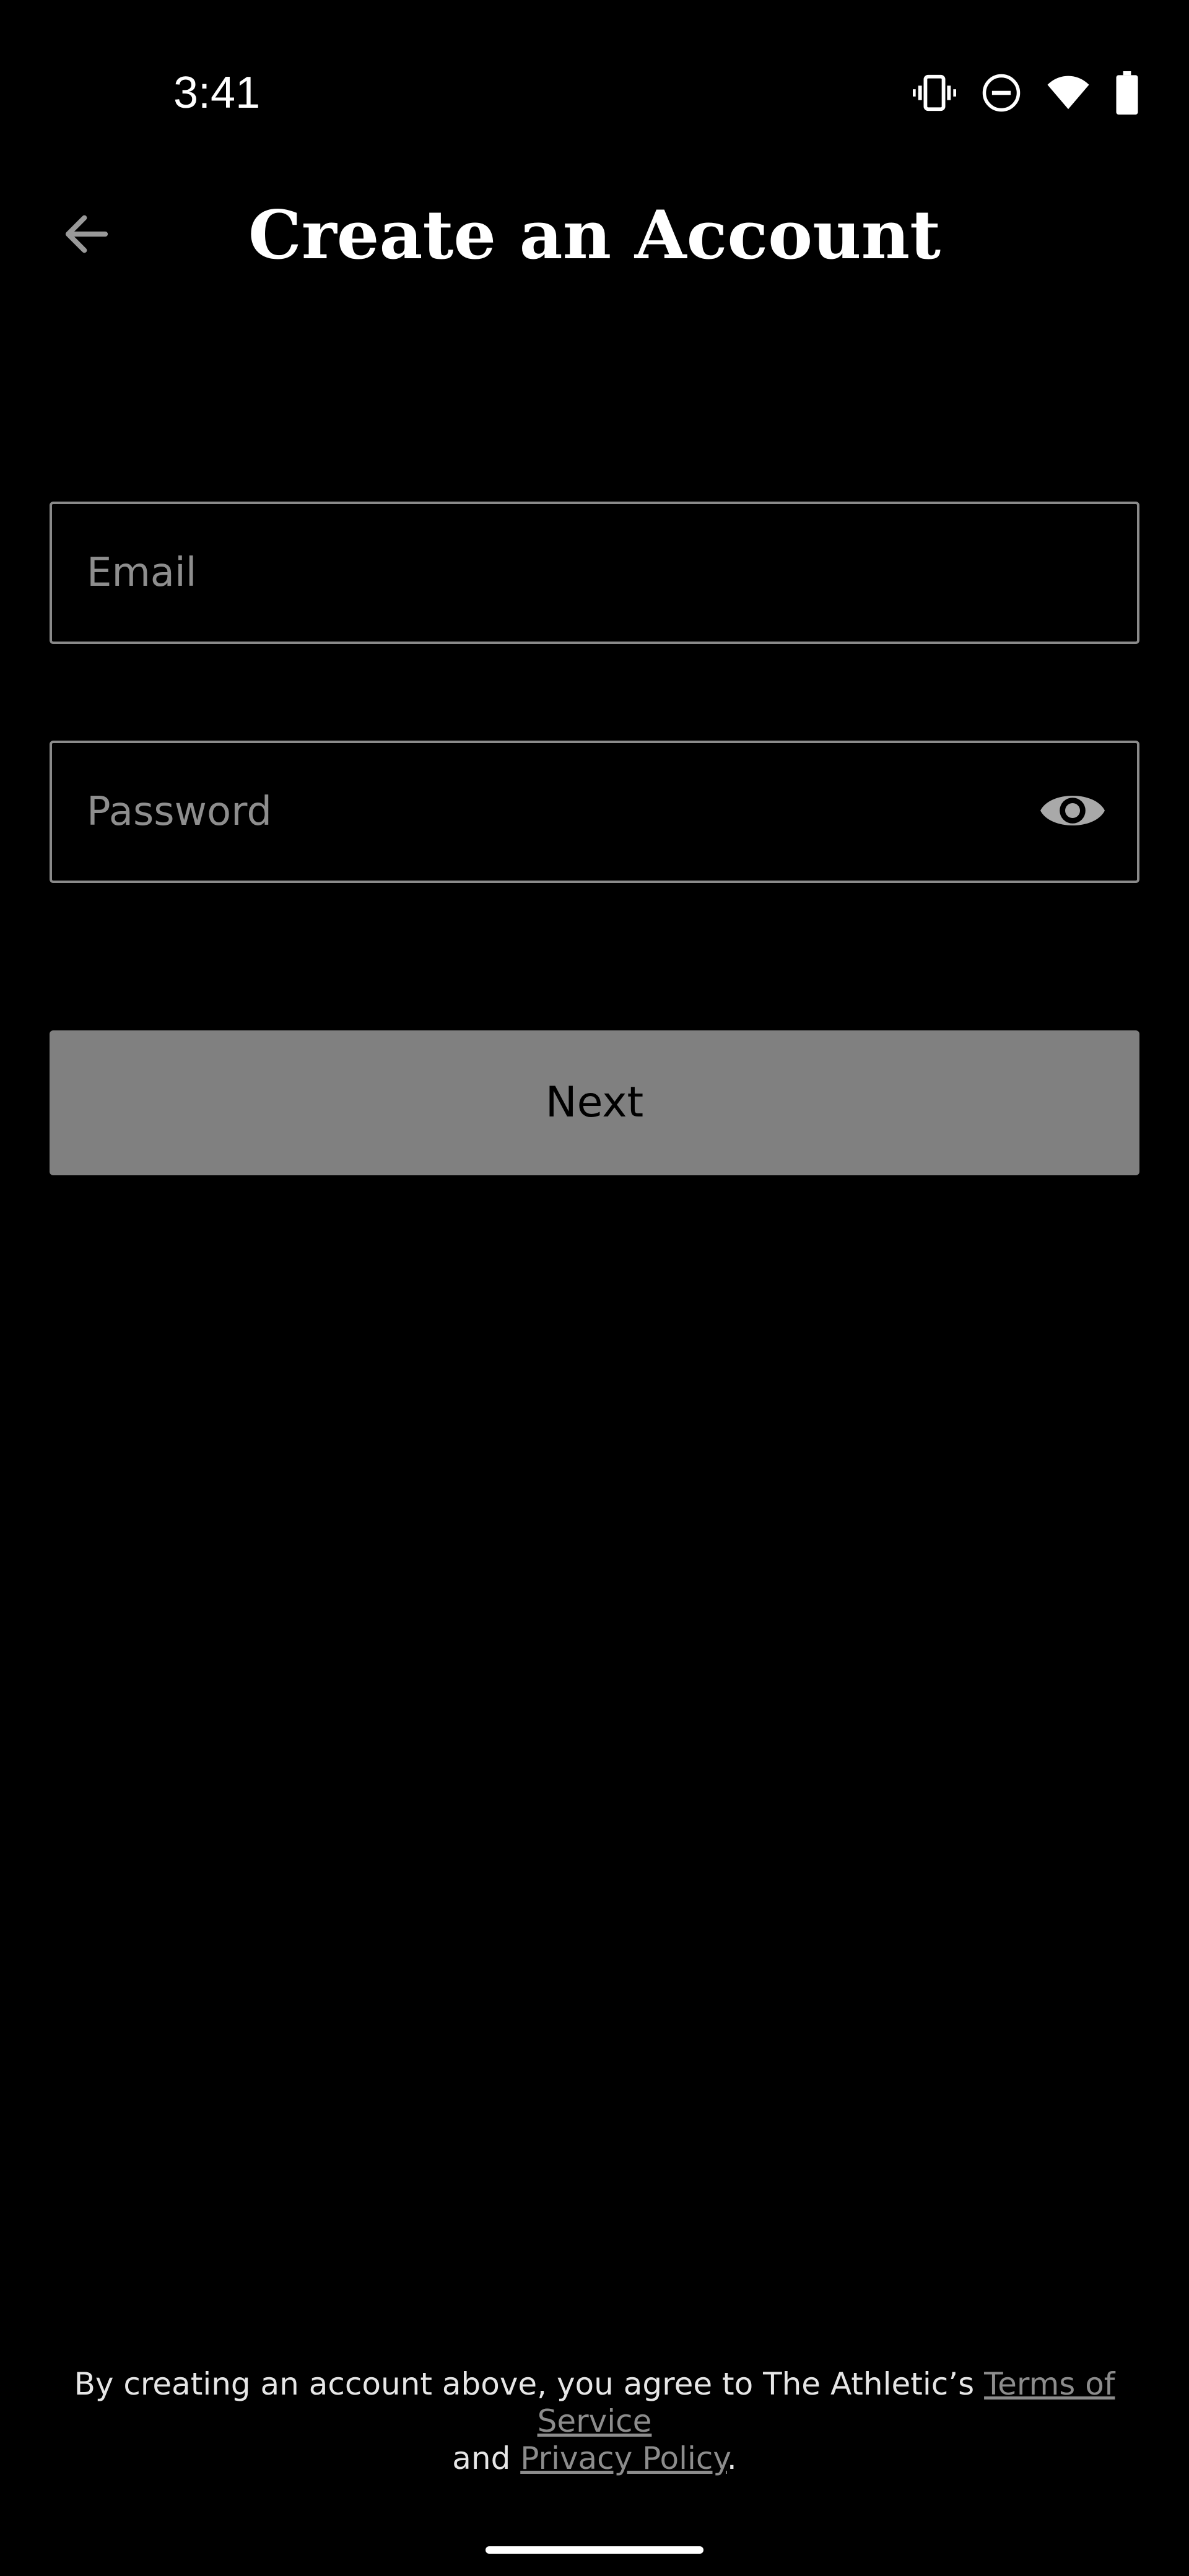  I want to click on status-time: 3:41, so click(217, 93).